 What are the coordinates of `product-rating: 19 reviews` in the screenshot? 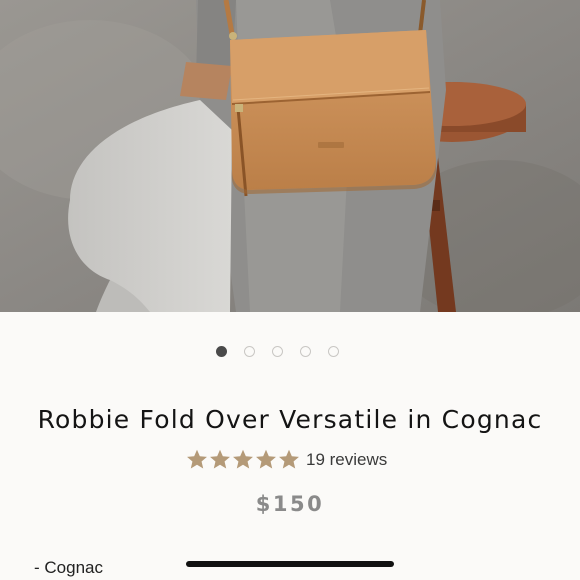 It's located at (286, 459).